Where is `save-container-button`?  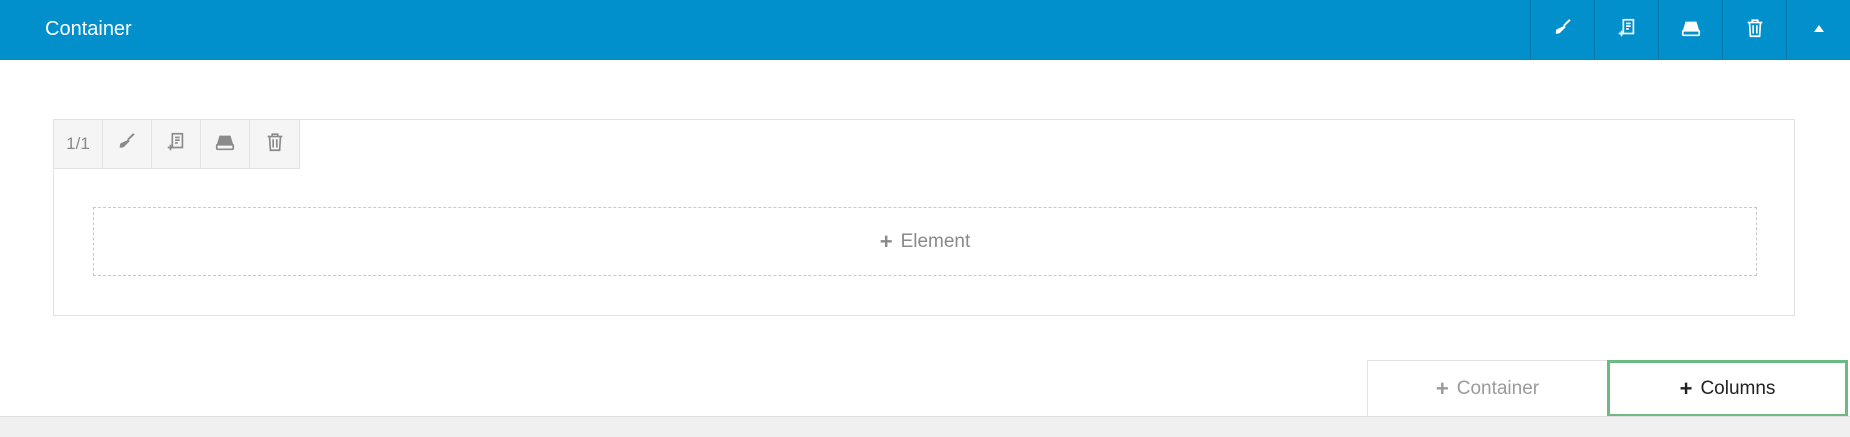
save-container-button is located at coordinates (1690, 30).